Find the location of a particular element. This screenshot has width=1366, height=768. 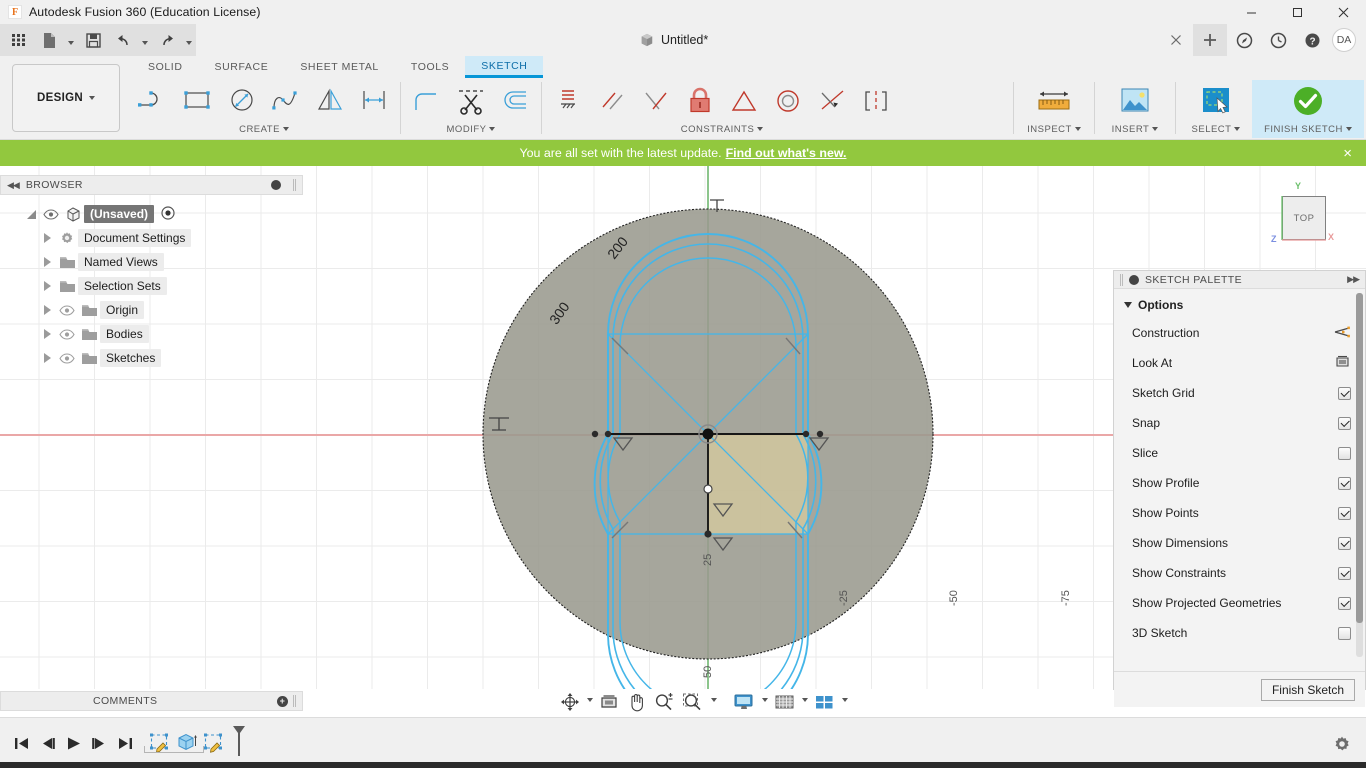

palette-row-show-constraints: Show Constraints is located at coordinates (1239, 573).